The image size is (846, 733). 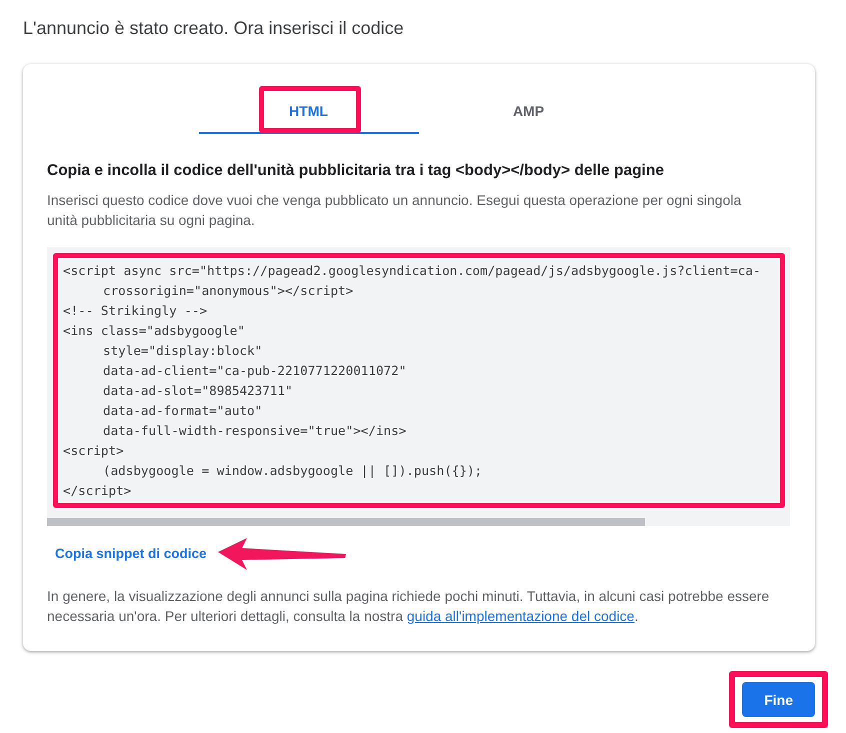 What do you see at coordinates (412, 271) in the screenshot?
I see `code-line: <script async src="https://pagead2.googlesyndication.com/pagead/js/adsbygoogle.js?client=ca-` at bounding box center [412, 271].